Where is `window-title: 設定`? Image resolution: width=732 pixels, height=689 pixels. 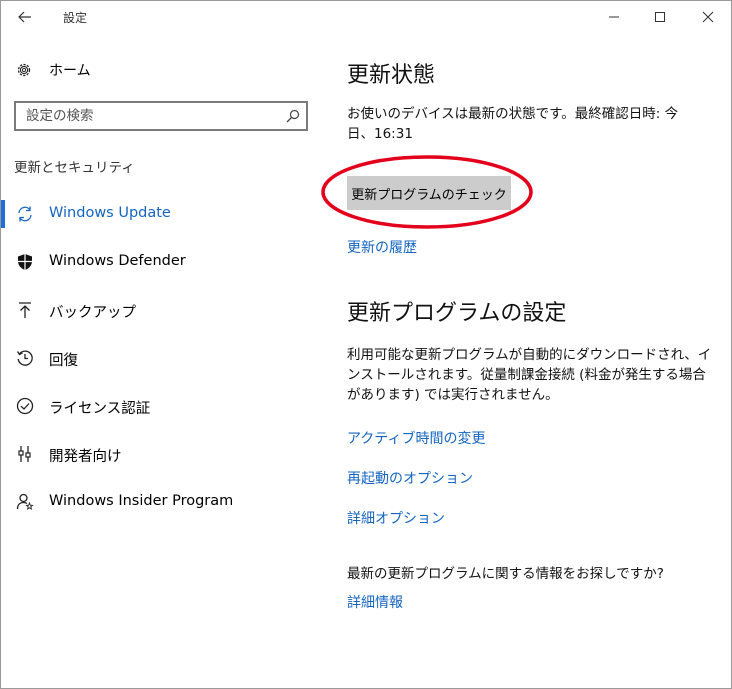
window-title: 設定 is located at coordinates (75, 18).